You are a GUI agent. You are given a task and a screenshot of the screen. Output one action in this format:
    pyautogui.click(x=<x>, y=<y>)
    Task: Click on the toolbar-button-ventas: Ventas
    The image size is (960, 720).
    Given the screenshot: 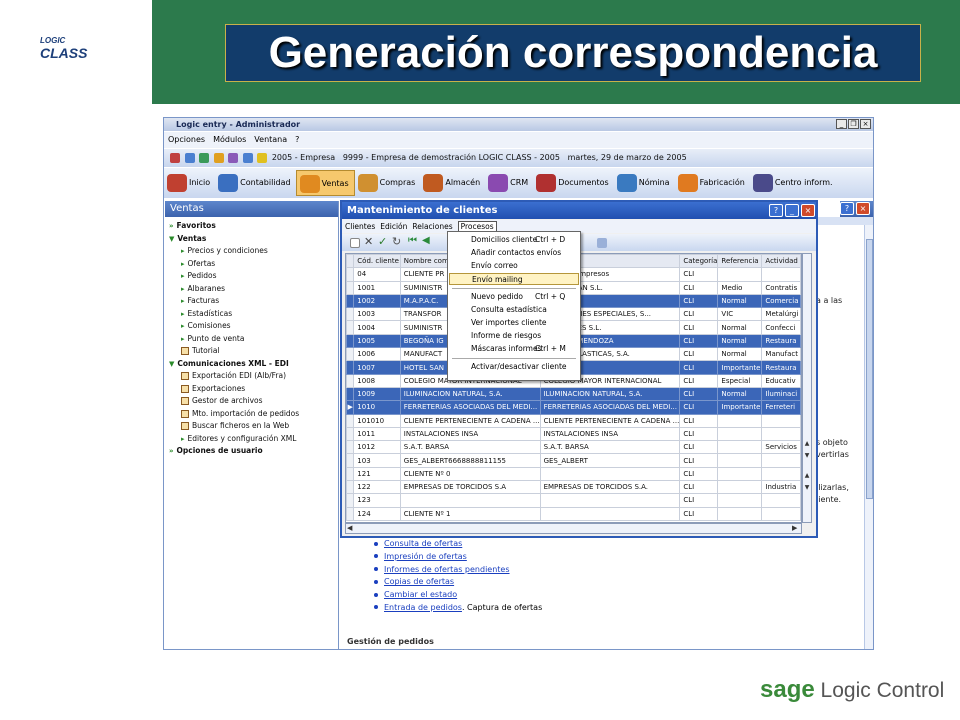 What is the action you would take?
    pyautogui.click(x=325, y=183)
    